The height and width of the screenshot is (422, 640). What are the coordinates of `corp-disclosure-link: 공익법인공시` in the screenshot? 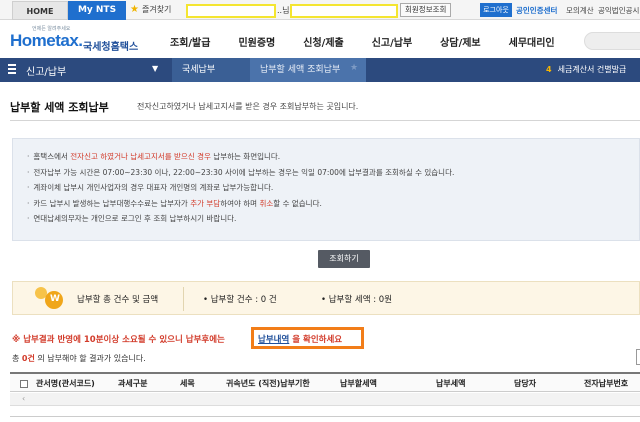 It's located at (618, 10).